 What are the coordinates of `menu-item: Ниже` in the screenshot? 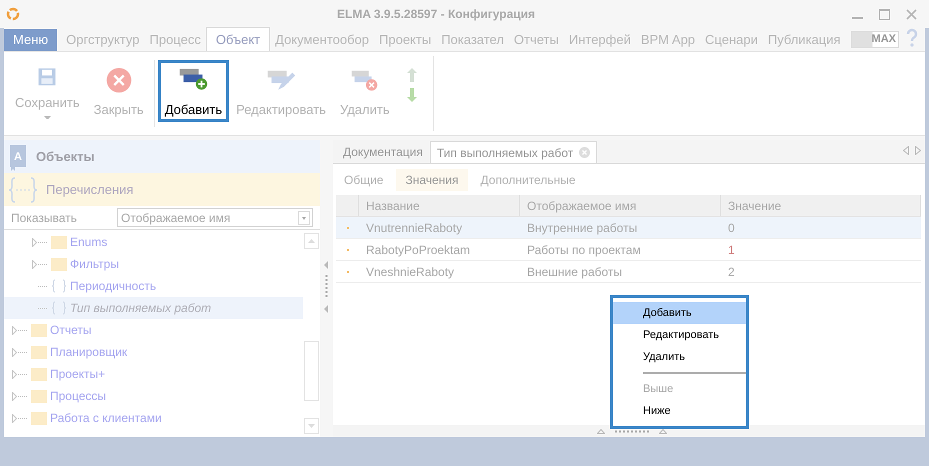 It's located at (679, 411).